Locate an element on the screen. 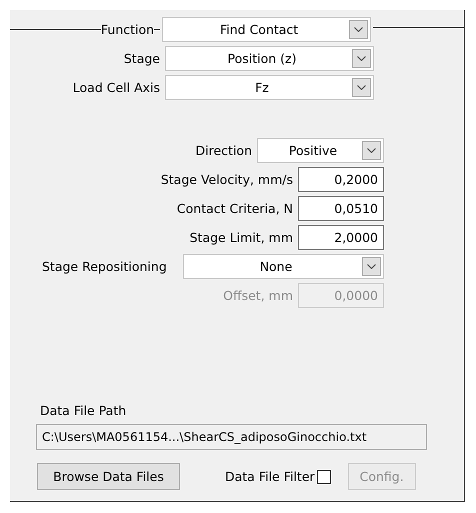  field-label: Stage Velocity, mm/s is located at coordinates (226, 179).